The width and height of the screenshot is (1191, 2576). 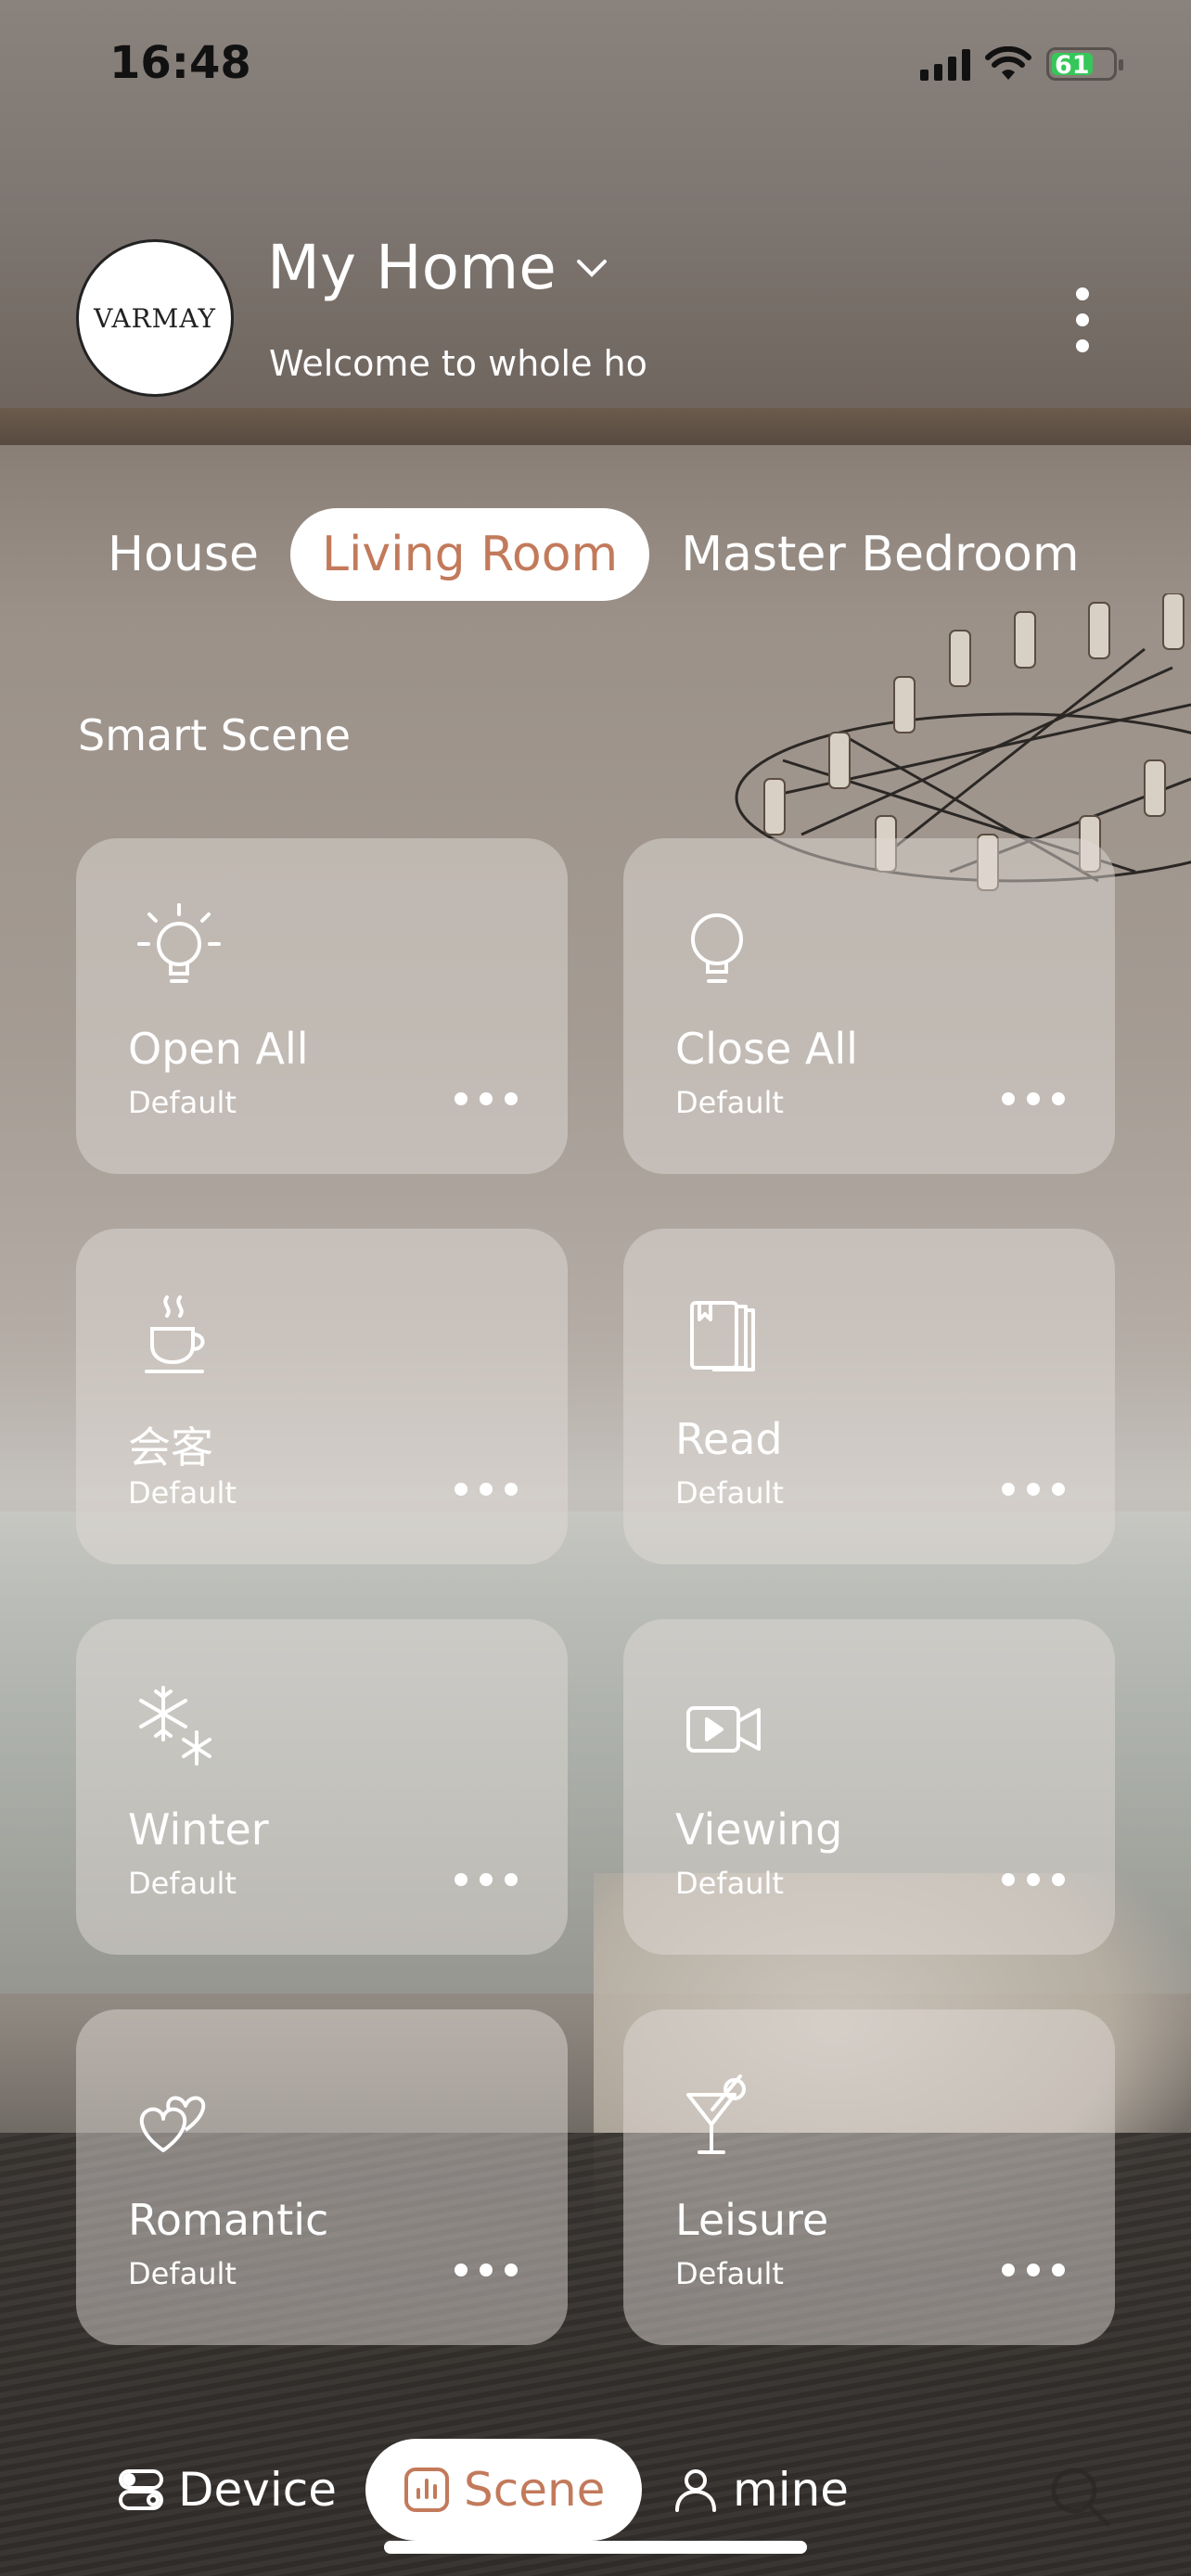 What do you see at coordinates (879, 555) in the screenshot?
I see `tab-master-bedroom: Master Bedroom` at bounding box center [879, 555].